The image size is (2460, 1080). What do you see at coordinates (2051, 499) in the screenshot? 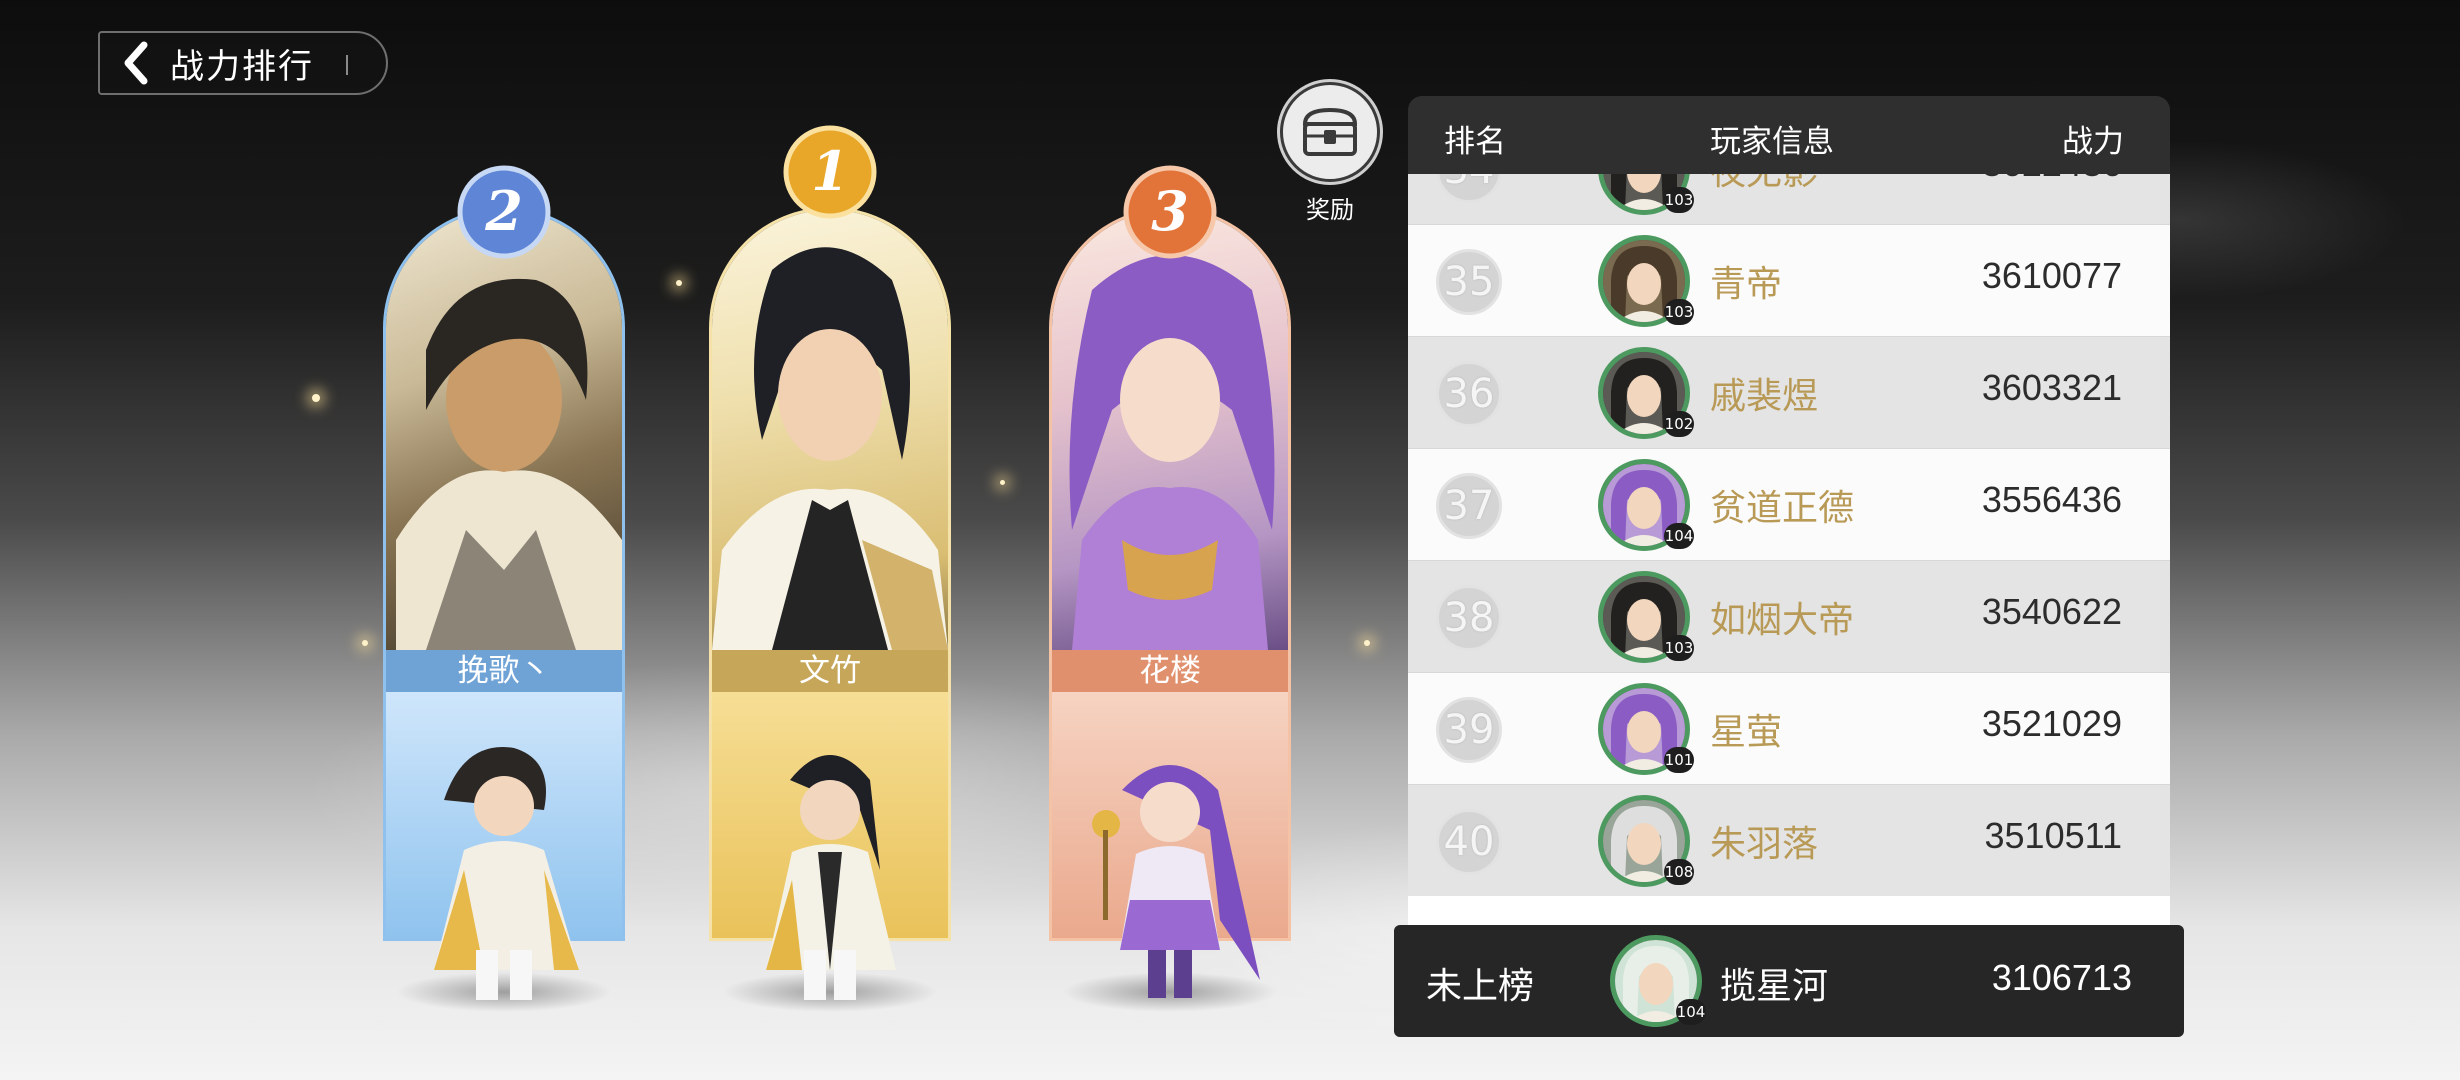
I see `power-value: 3556436` at bounding box center [2051, 499].